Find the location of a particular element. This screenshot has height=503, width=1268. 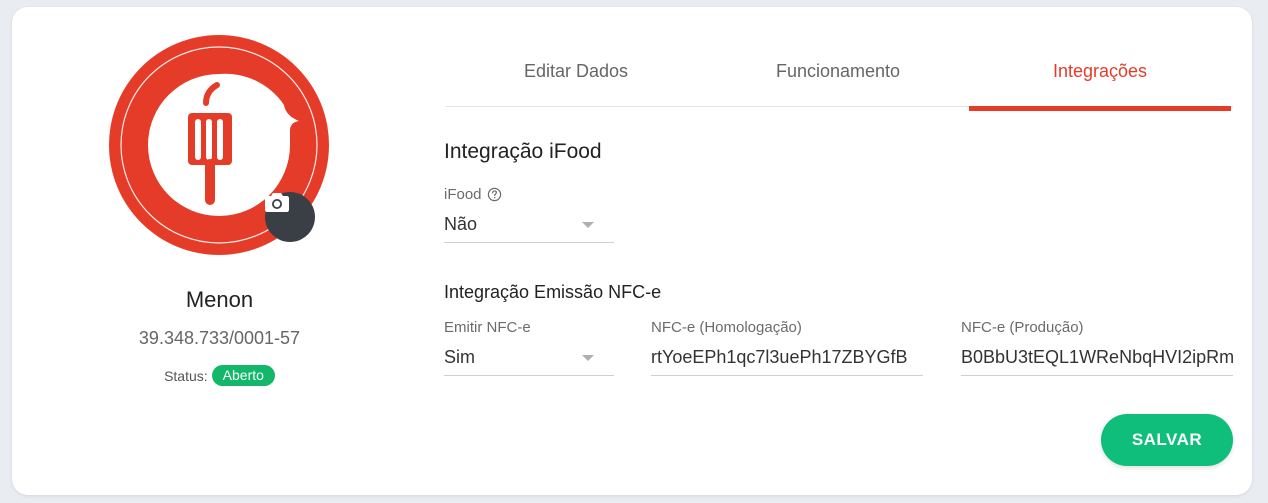

restaurant-name: Menon is located at coordinates (219, 299).